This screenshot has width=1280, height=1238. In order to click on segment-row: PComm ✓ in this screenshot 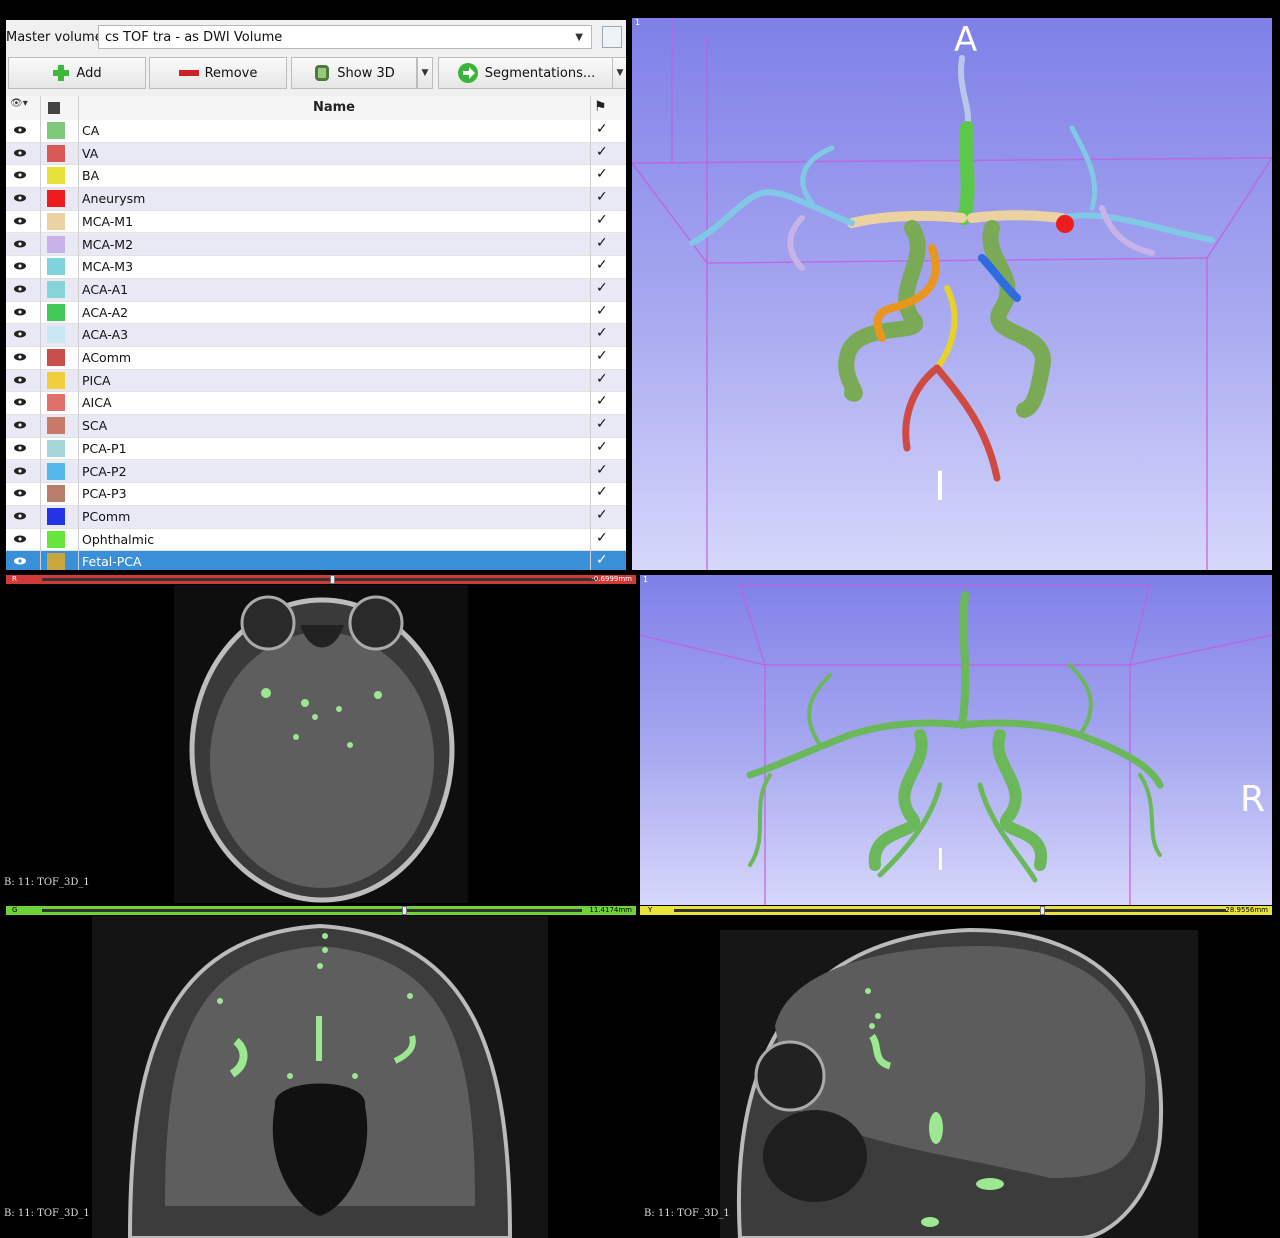, I will do `click(316, 517)`.